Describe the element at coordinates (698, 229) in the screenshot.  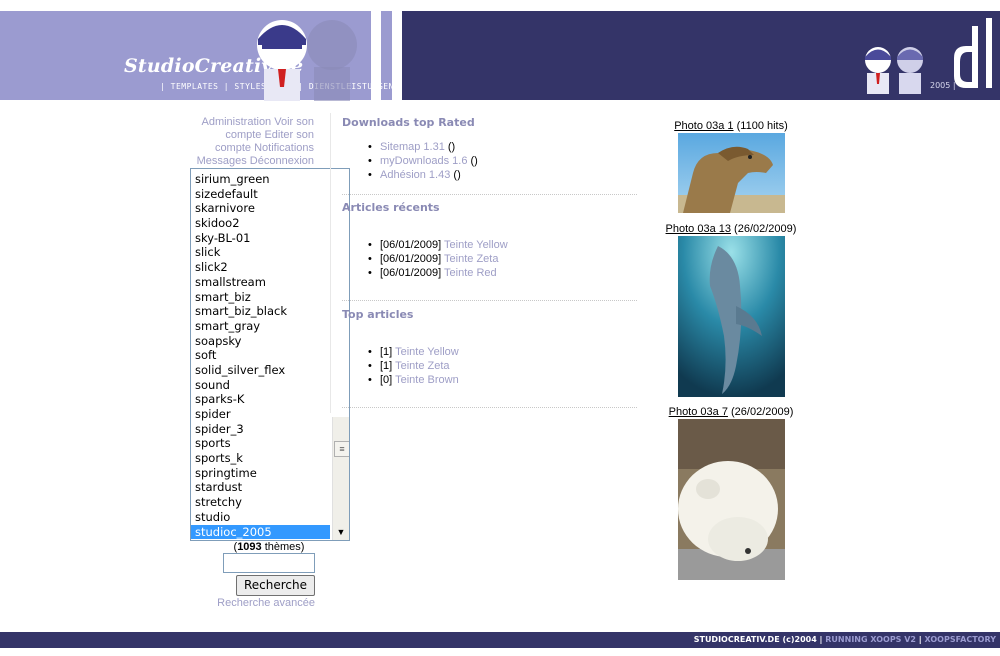
I see `photo-link: Photo 03a 13` at that location.